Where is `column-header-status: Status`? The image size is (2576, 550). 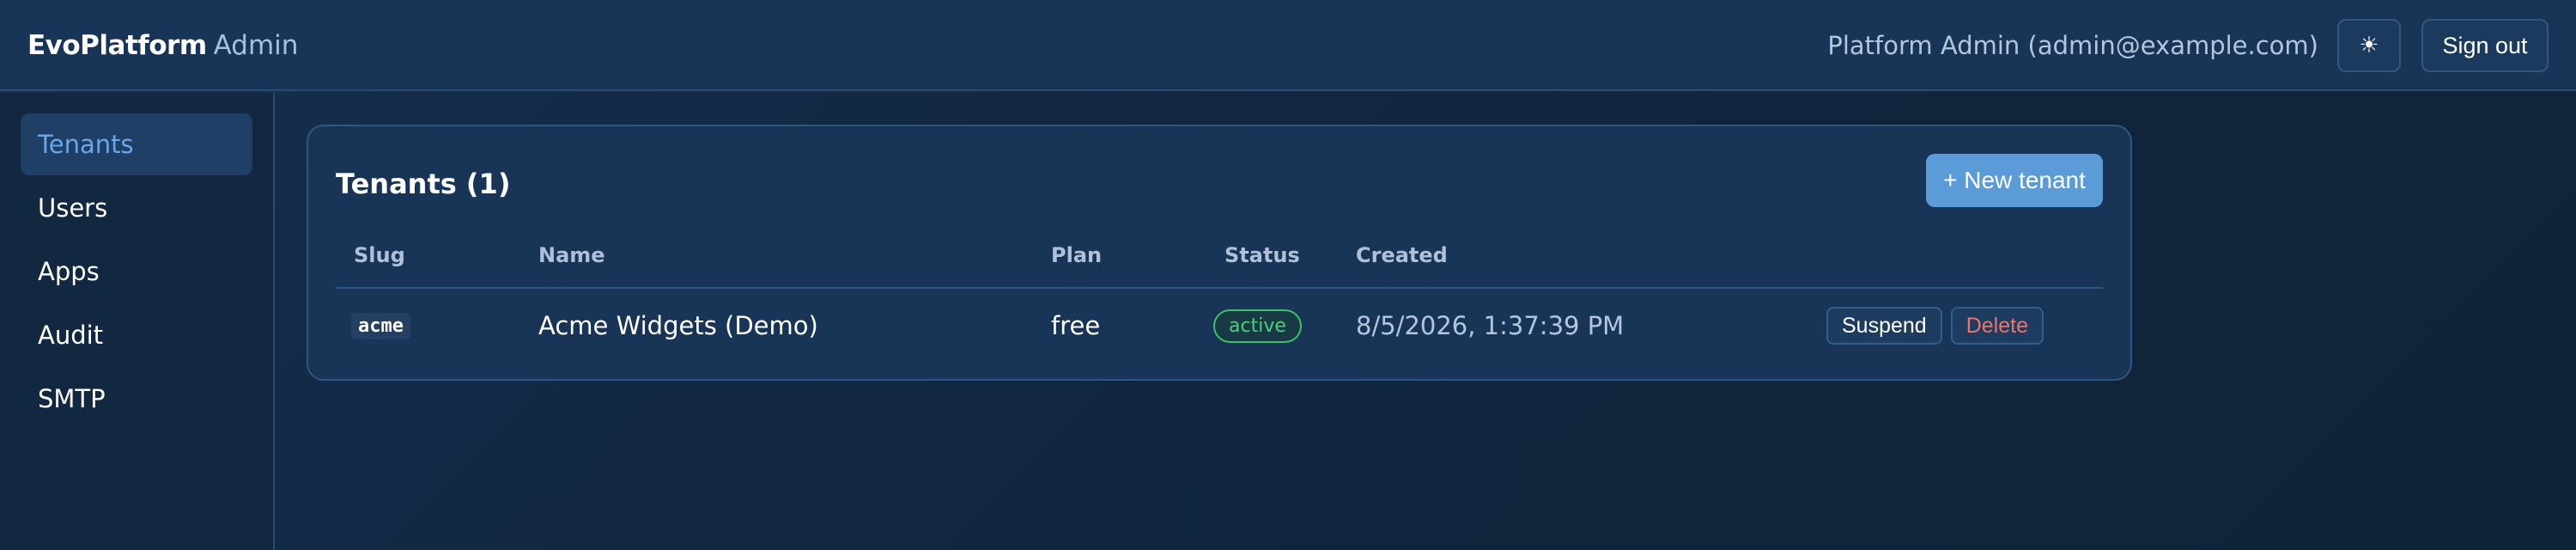
column-header-status: Status is located at coordinates (1262, 255).